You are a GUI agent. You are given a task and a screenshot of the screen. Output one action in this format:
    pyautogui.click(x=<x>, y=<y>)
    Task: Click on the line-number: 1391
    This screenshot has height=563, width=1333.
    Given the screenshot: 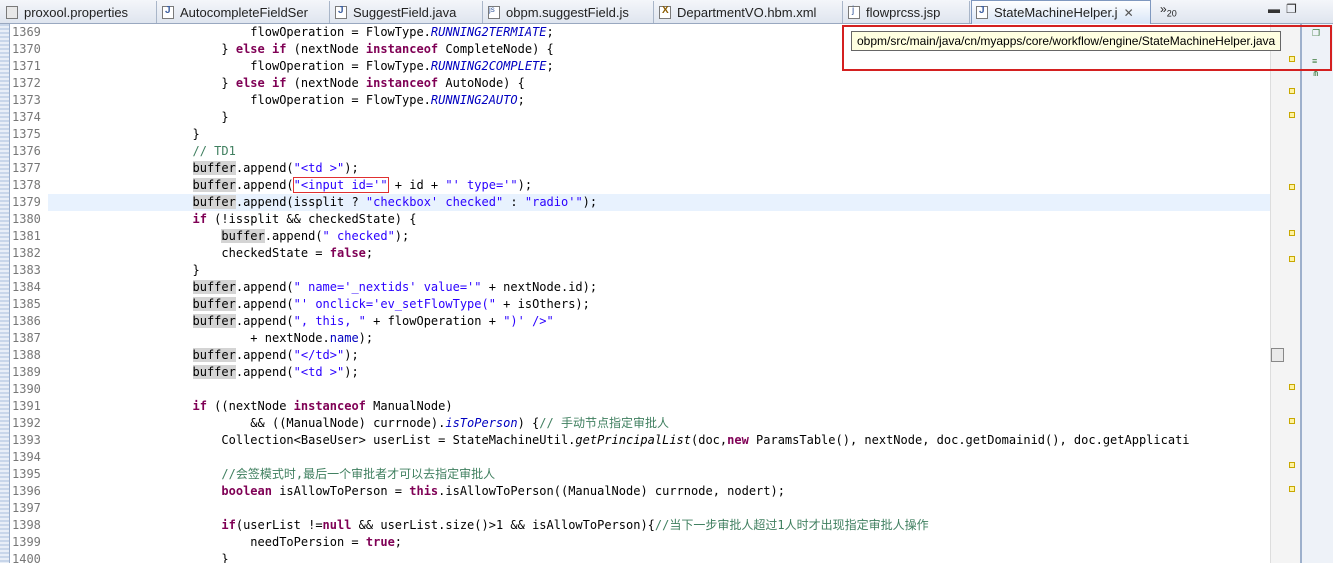 What is the action you would take?
    pyautogui.click(x=26, y=406)
    